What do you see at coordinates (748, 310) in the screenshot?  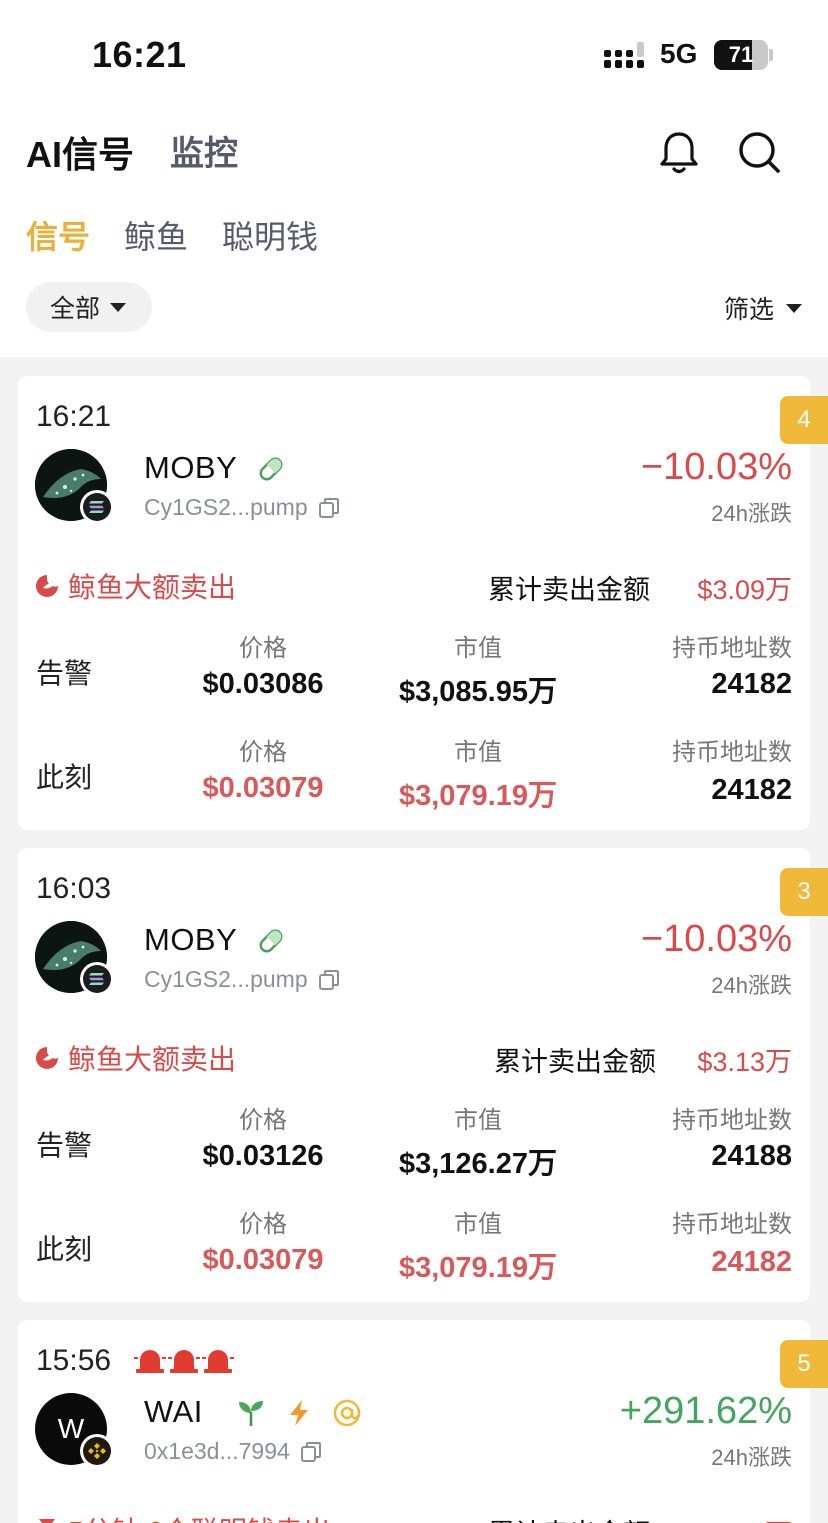 I see `filter-dropdown-label: 筛选` at bounding box center [748, 310].